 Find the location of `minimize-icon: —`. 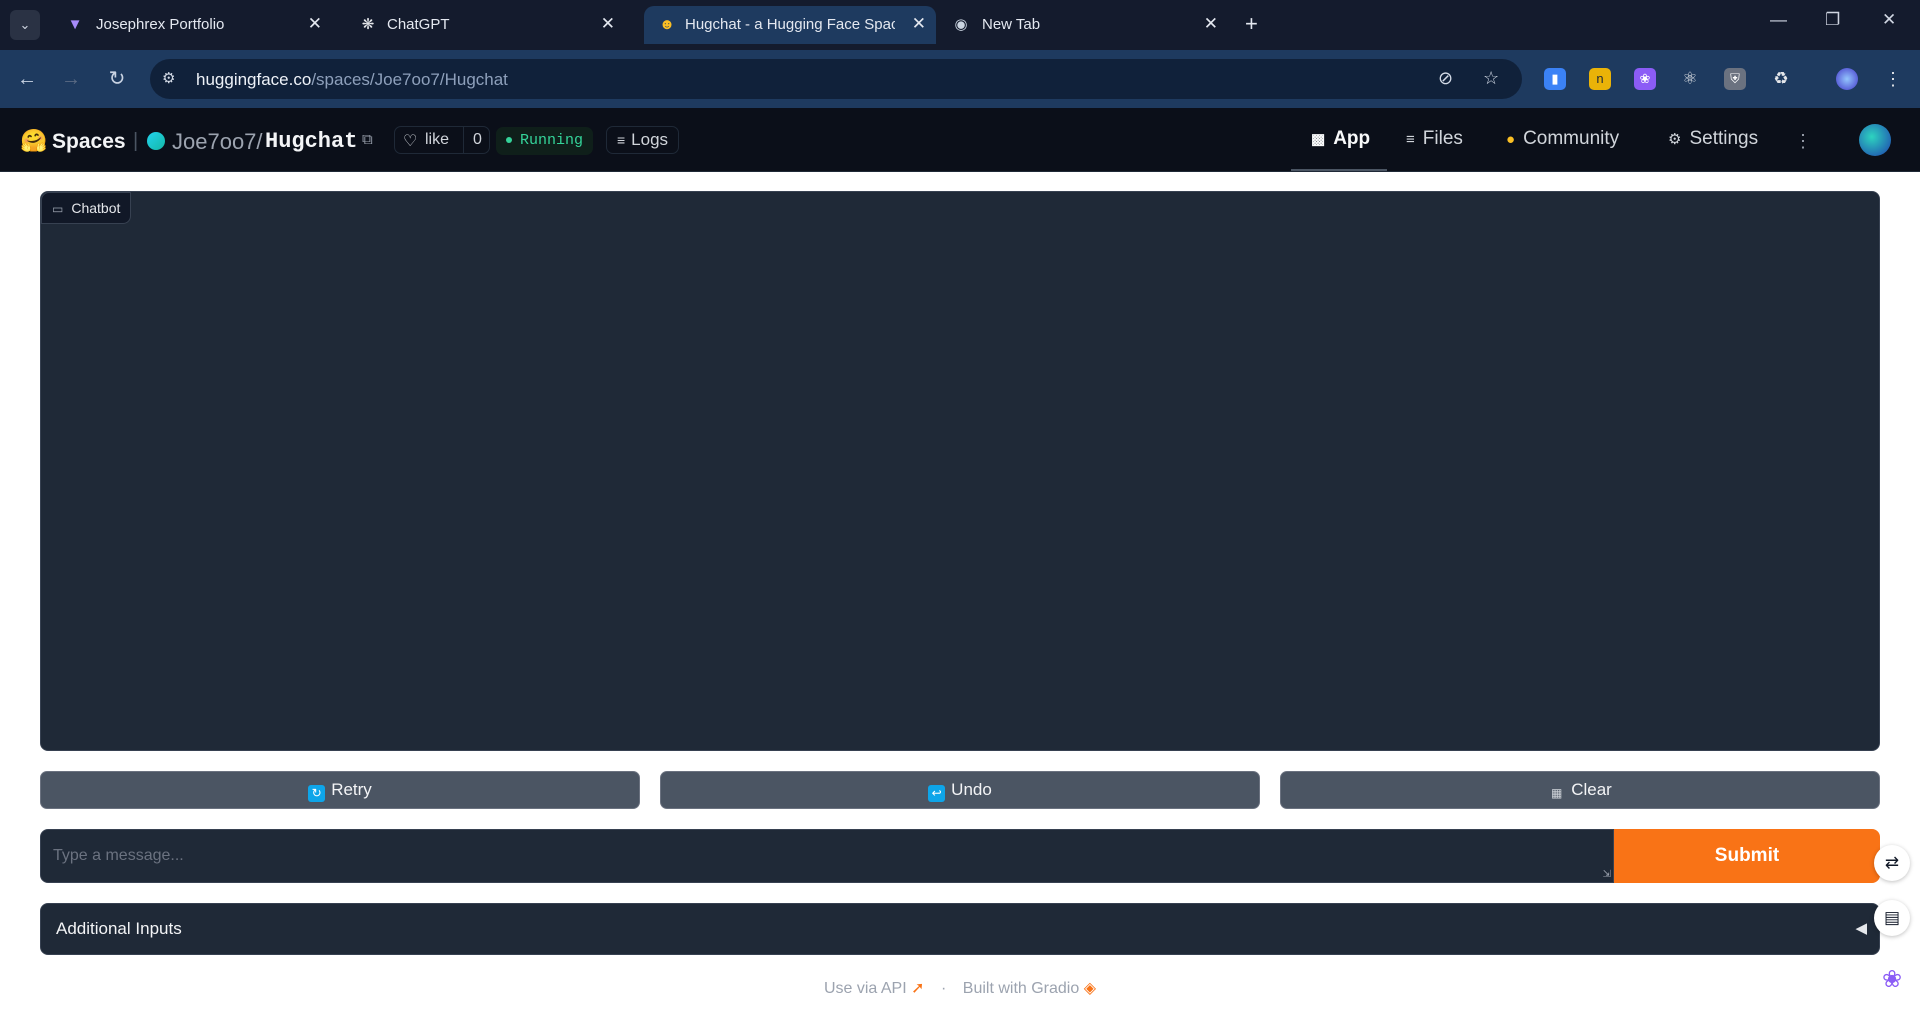

minimize-icon: — is located at coordinates (1778, 20).